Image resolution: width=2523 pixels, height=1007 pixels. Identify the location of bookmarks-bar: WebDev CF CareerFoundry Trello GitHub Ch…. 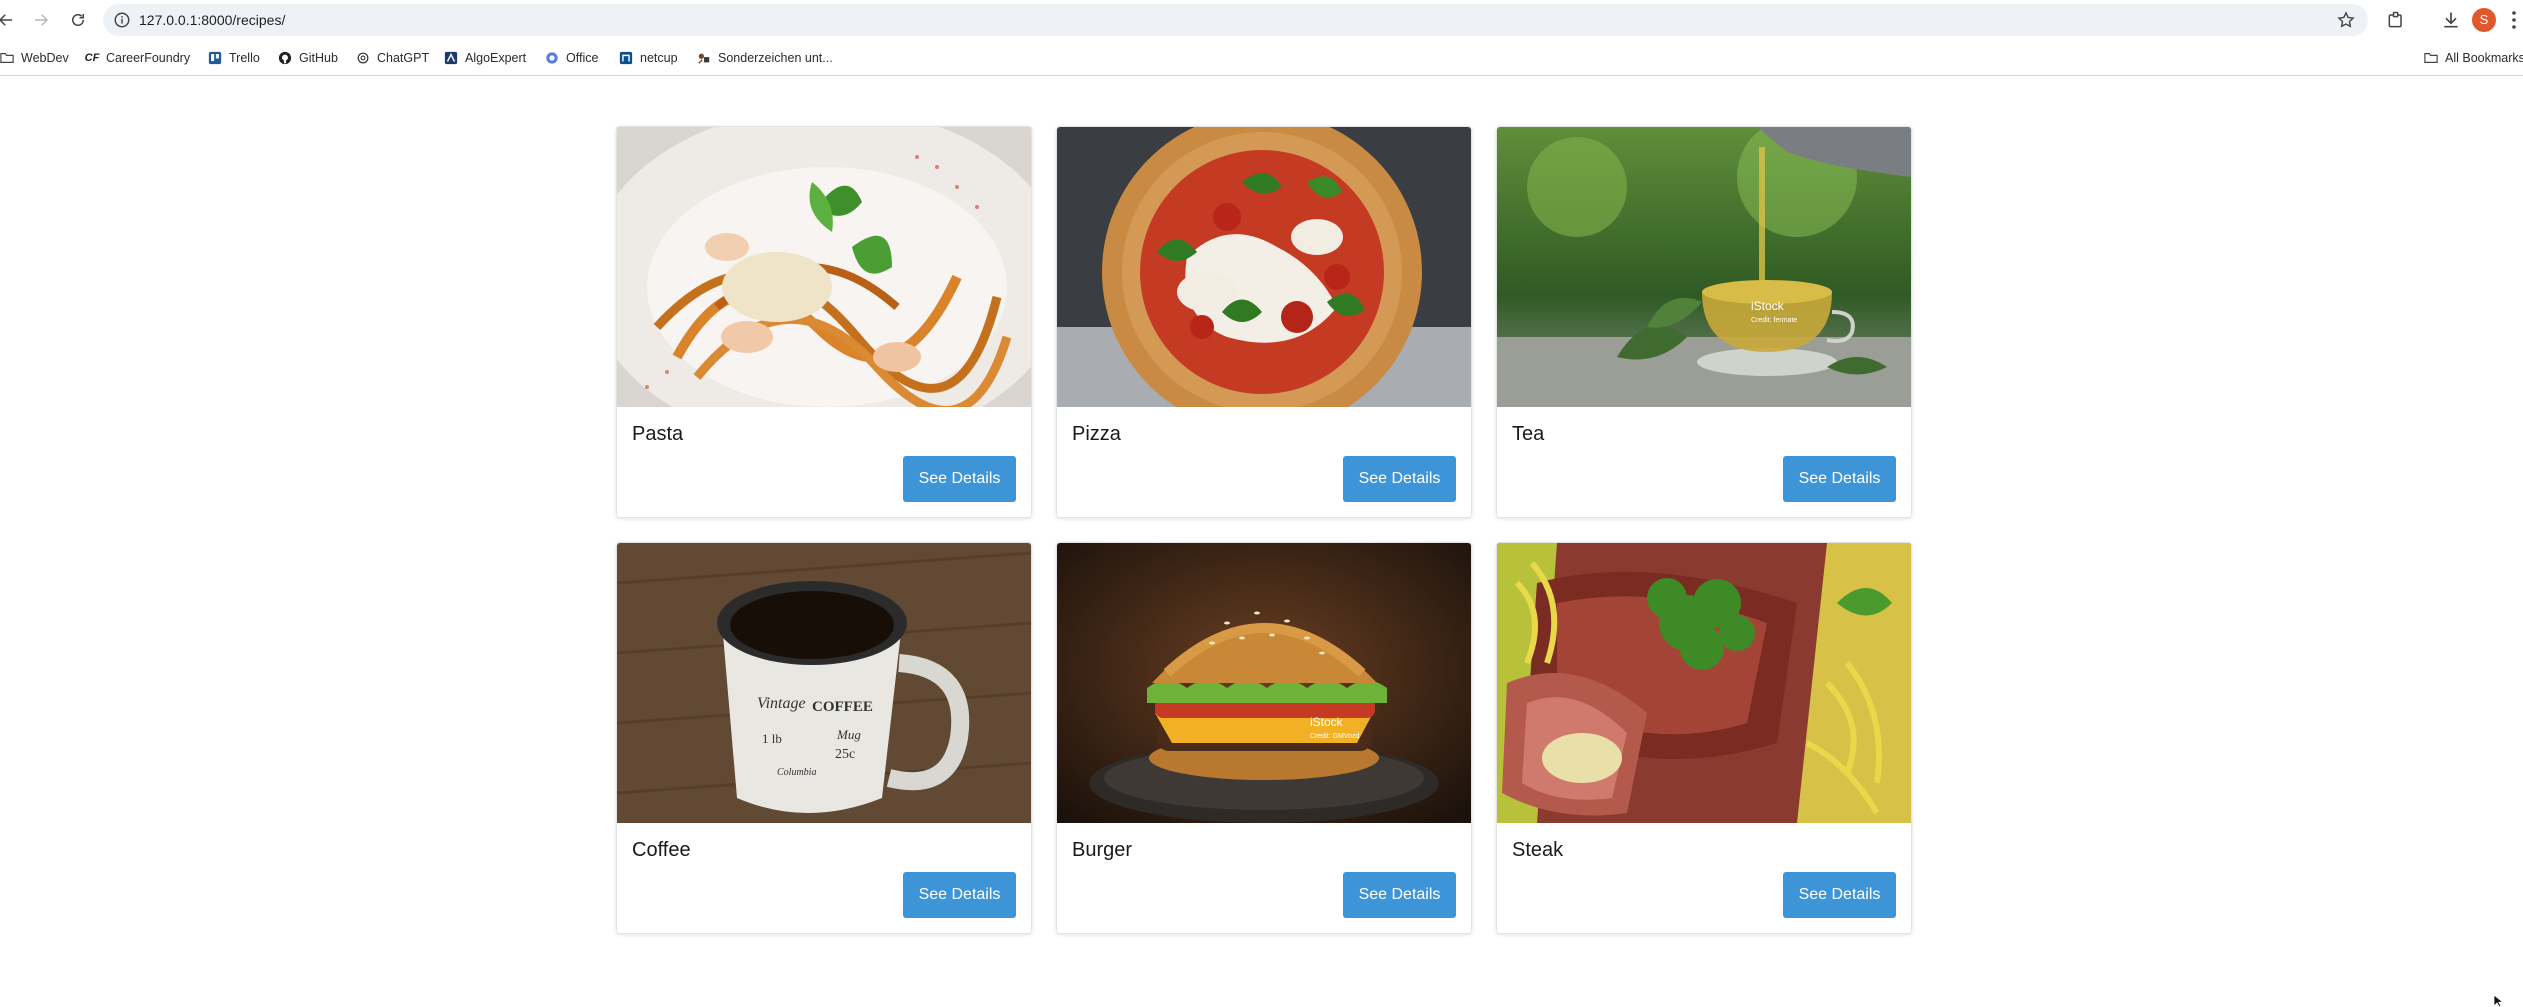
(1261, 58).